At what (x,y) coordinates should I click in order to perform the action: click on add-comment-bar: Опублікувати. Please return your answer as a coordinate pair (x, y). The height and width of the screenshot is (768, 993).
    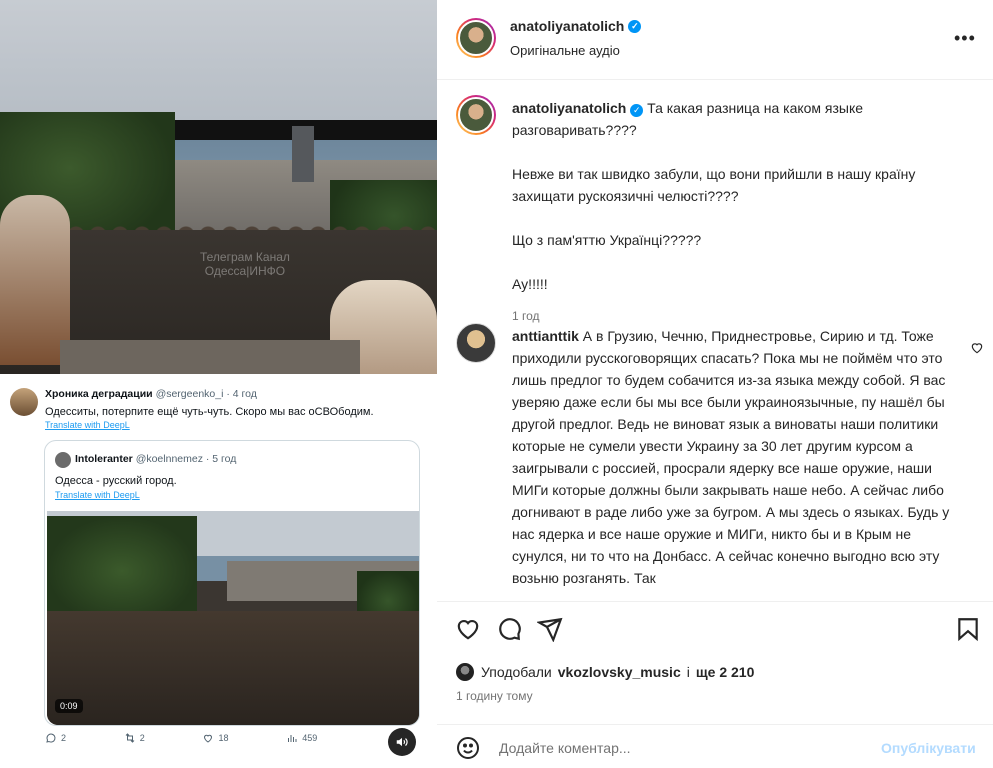
    Looking at the image, I should click on (715, 746).